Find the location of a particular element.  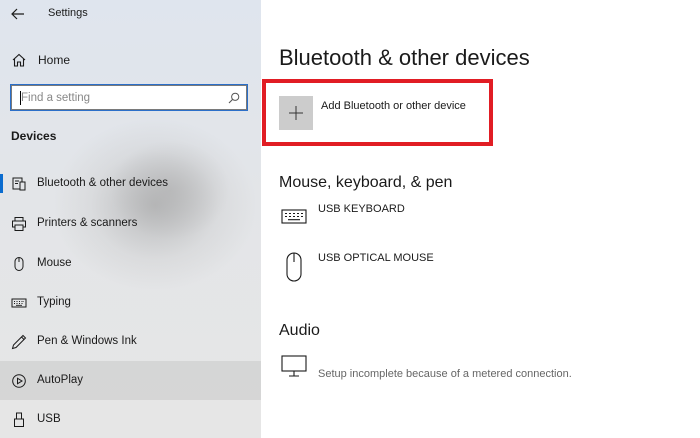

device-usb-keyboard: USB KEYBOARD is located at coordinates (479, 220).